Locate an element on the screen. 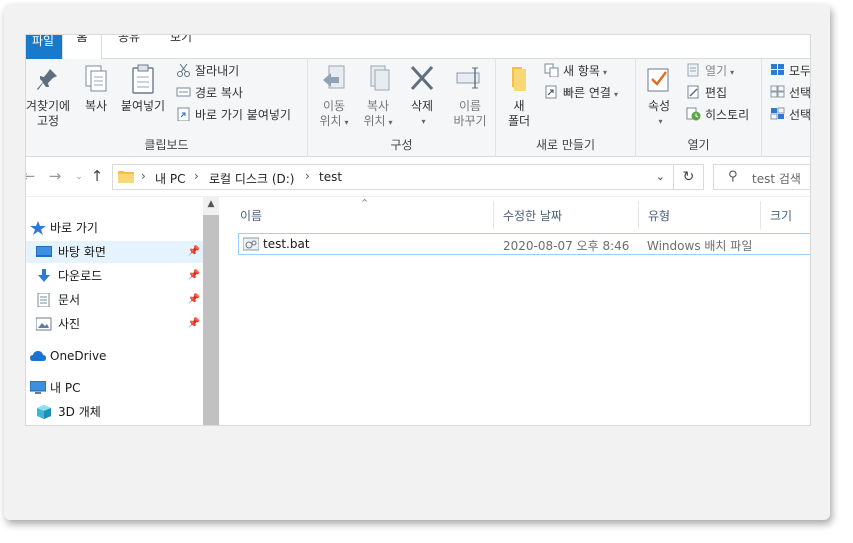 The image size is (853, 543). copy-icon is located at coordinates (96, 78).